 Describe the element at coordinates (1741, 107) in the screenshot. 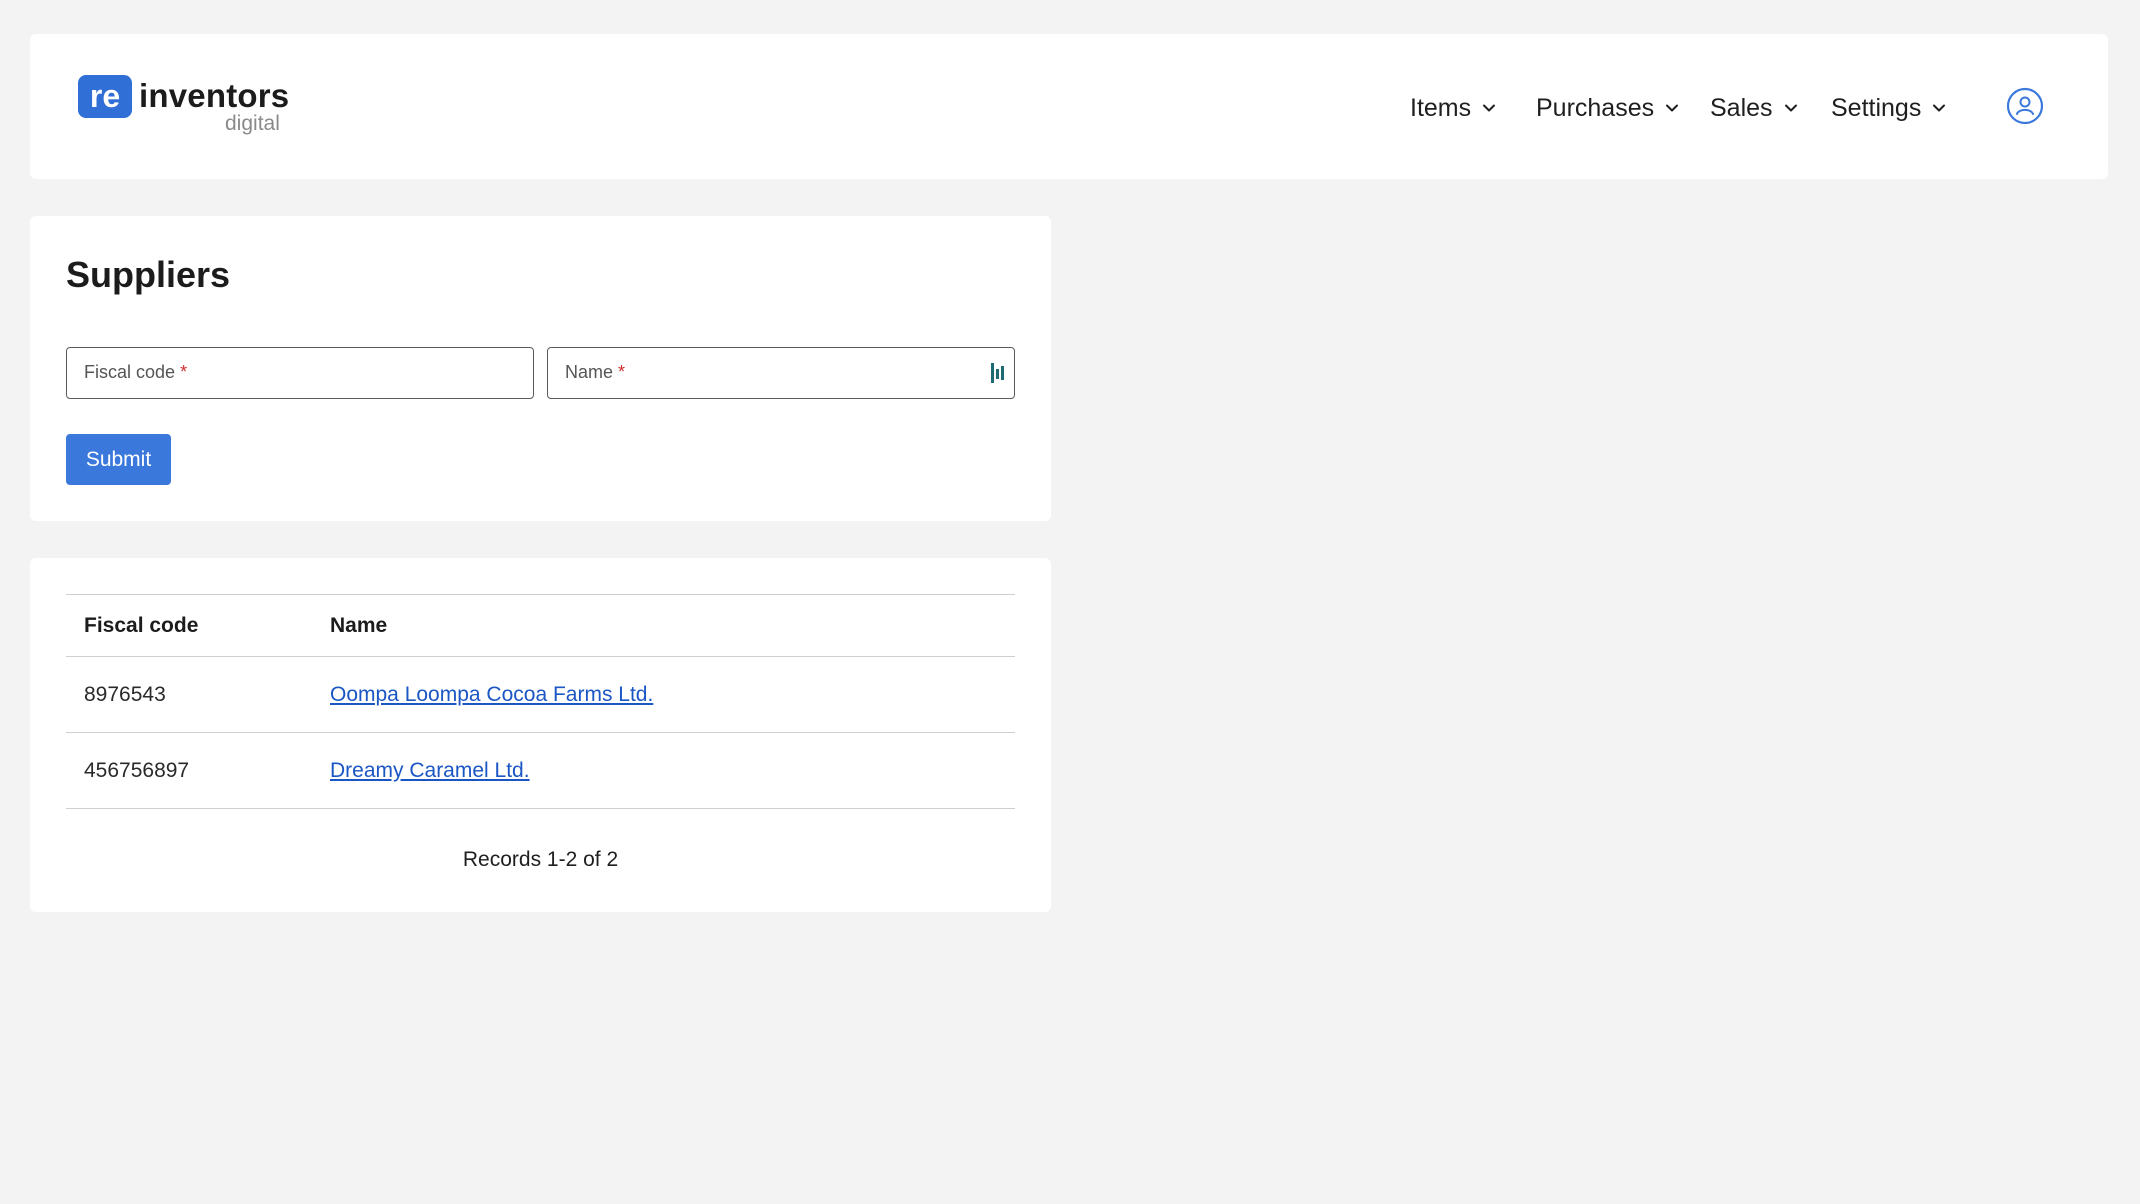

I see `nav-sales-label: Sales` at that location.